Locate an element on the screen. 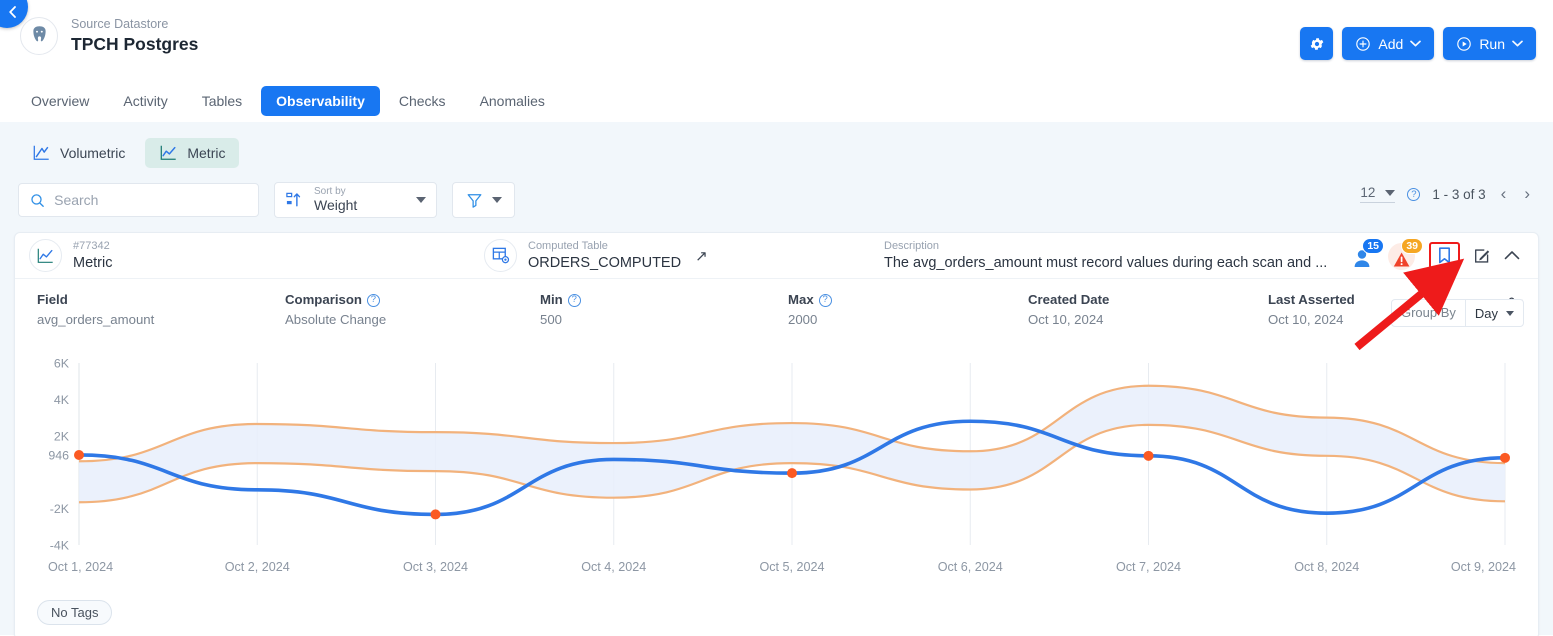 The image size is (1553, 636). collapse-button is located at coordinates (1512, 255).